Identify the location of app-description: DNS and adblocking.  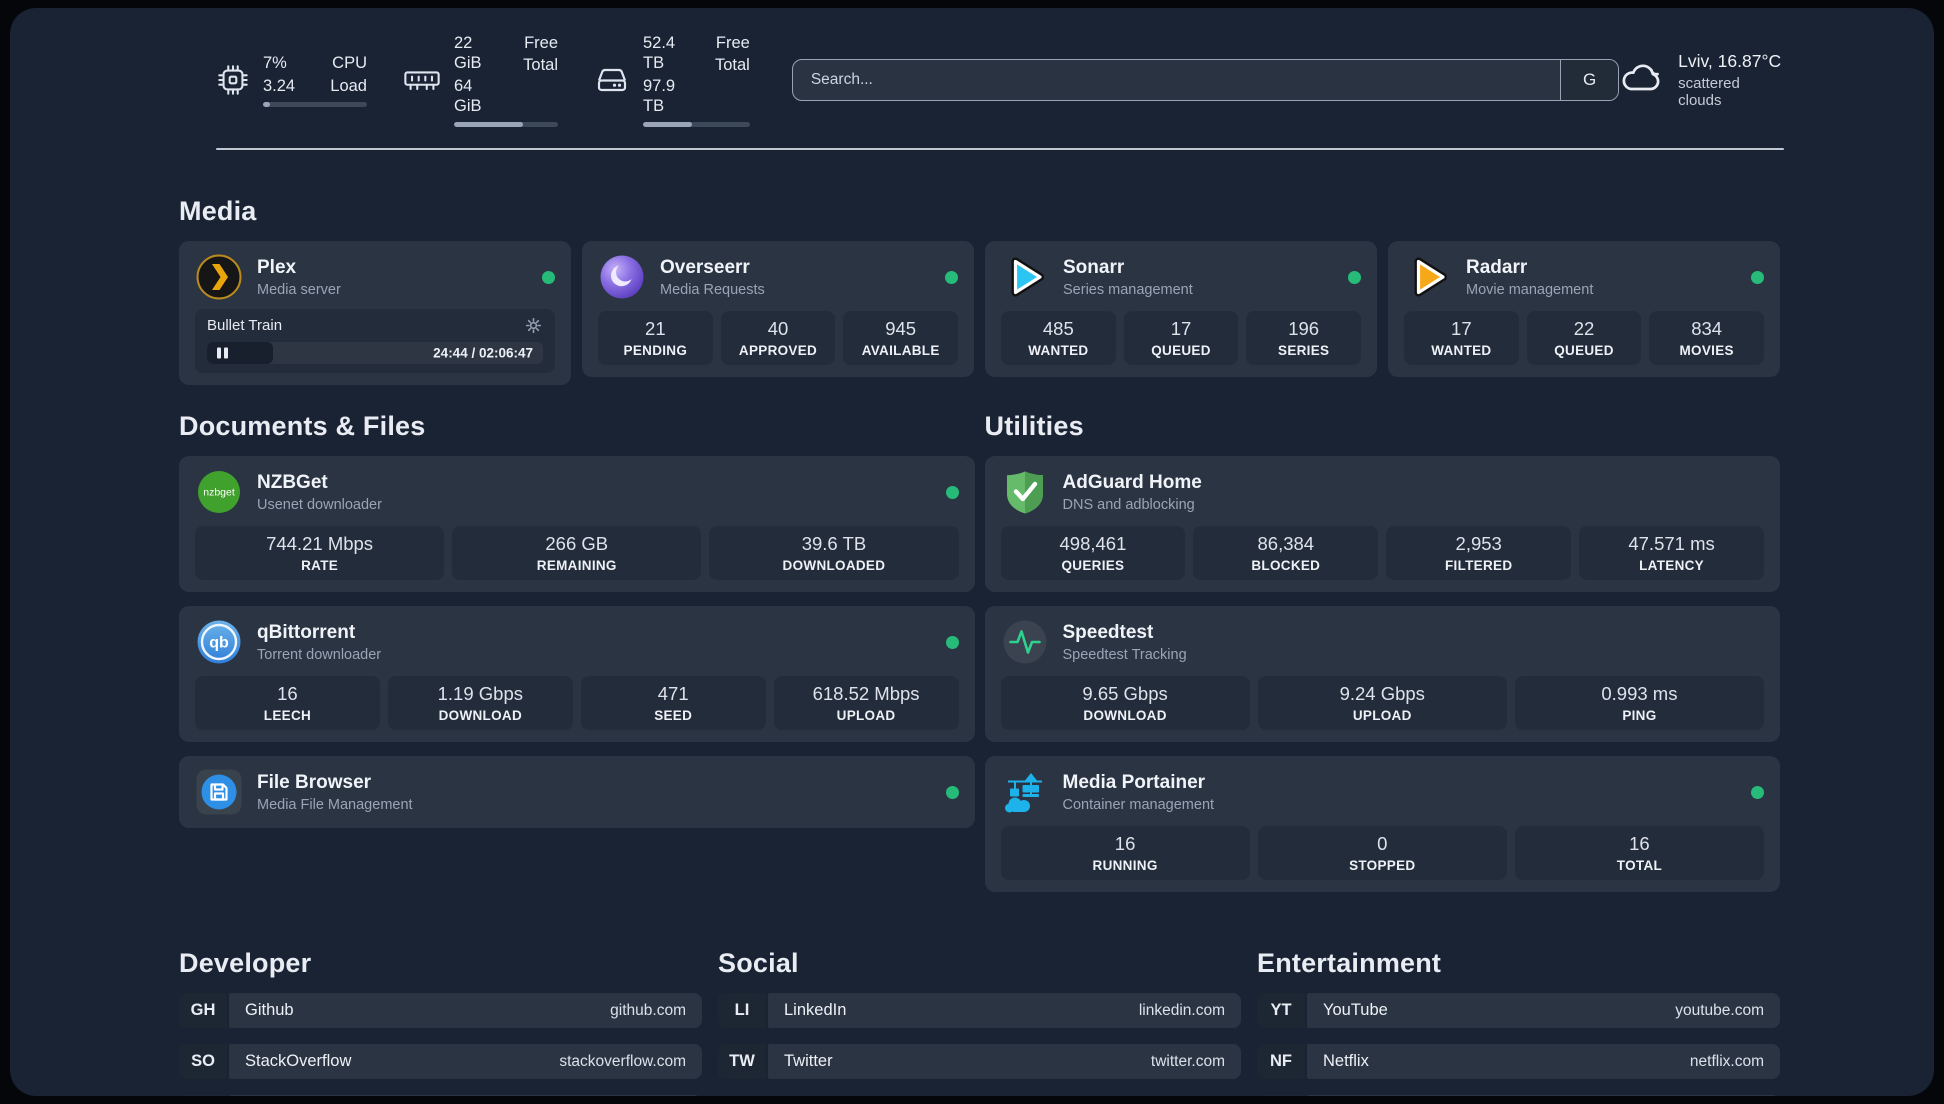
(1128, 504).